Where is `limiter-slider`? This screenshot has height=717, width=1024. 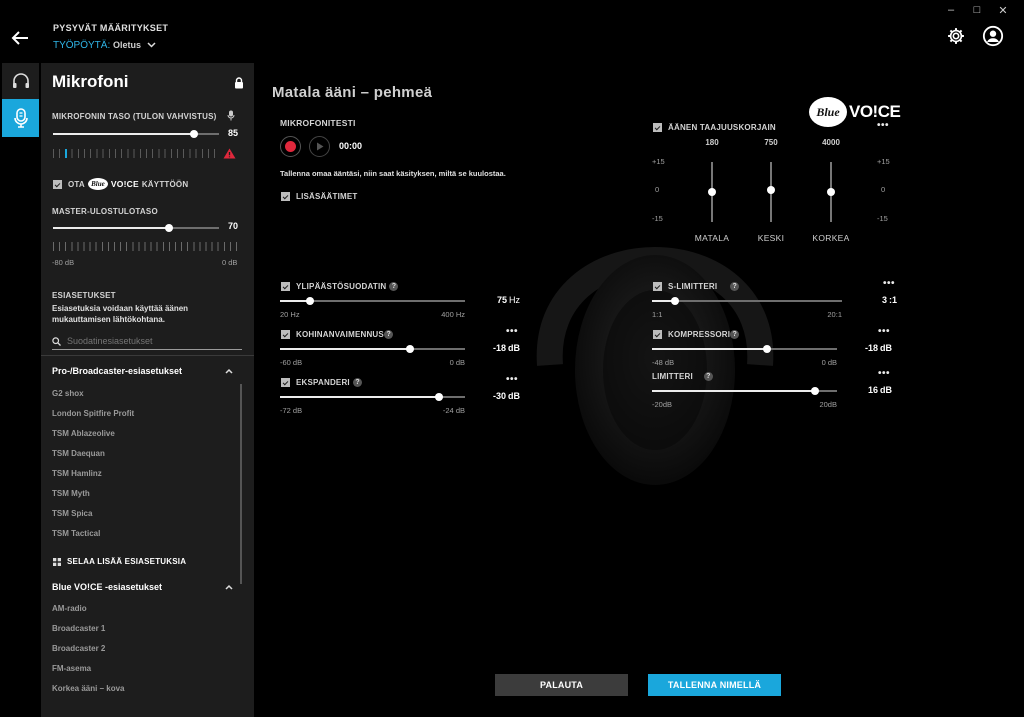 limiter-slider is located at coordinates (744, 391).